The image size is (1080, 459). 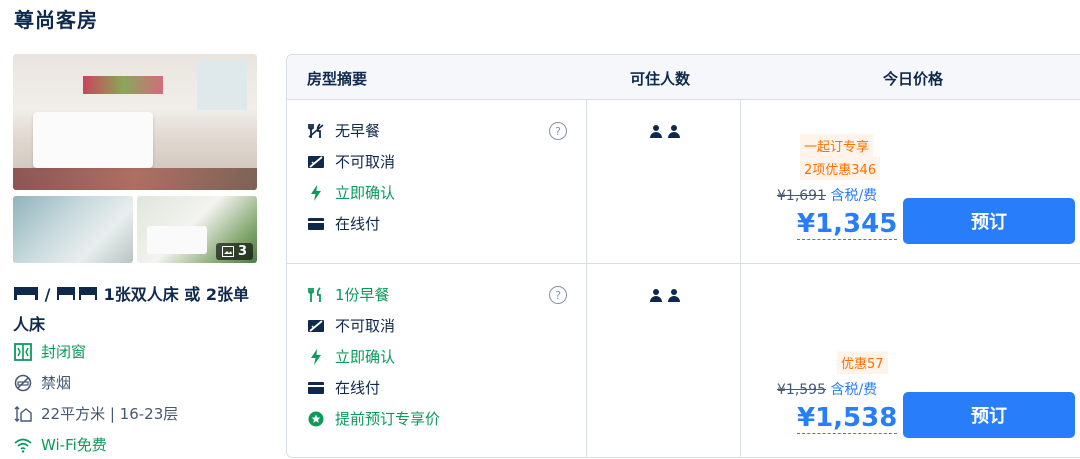 I want to click on promo-tag: 一起订专享, so click(x=837, y=145).